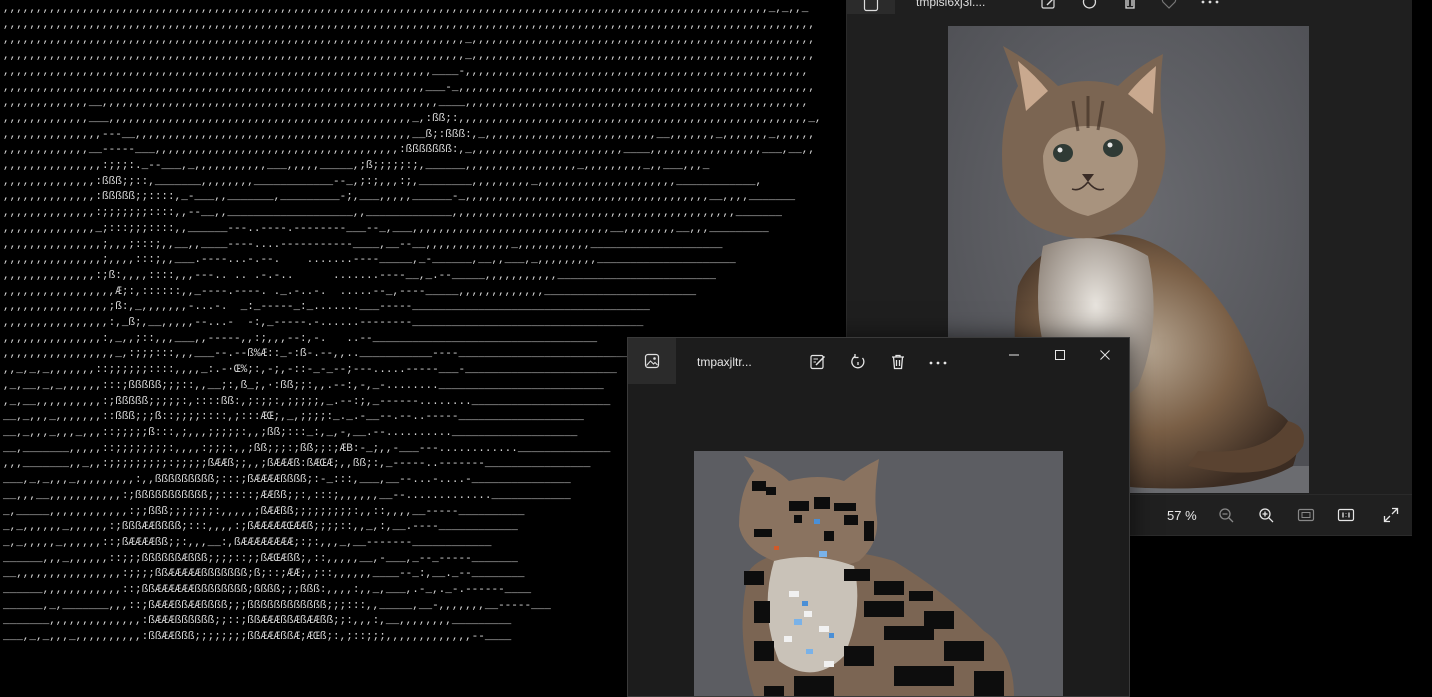 The width and height of the screenshot is (1432, 697). Describe the element at coordinates (1182, 515) in the screenshot. I see `zoom-level: 57 %` at that location.